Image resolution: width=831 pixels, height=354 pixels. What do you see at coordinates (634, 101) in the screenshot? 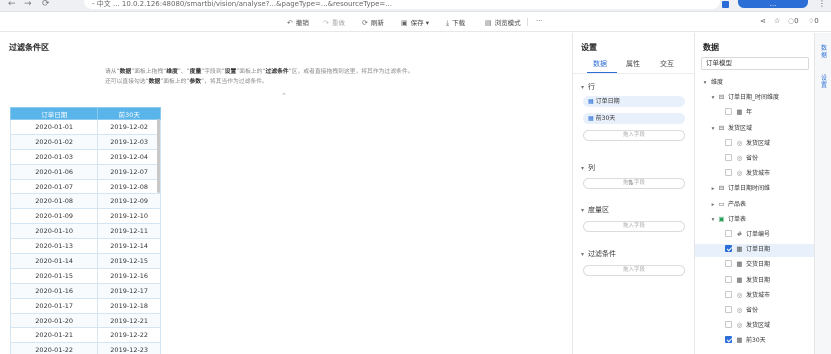
I see `row-field-order-date: ▦ 订单日期` at bounding box center [634, 101].